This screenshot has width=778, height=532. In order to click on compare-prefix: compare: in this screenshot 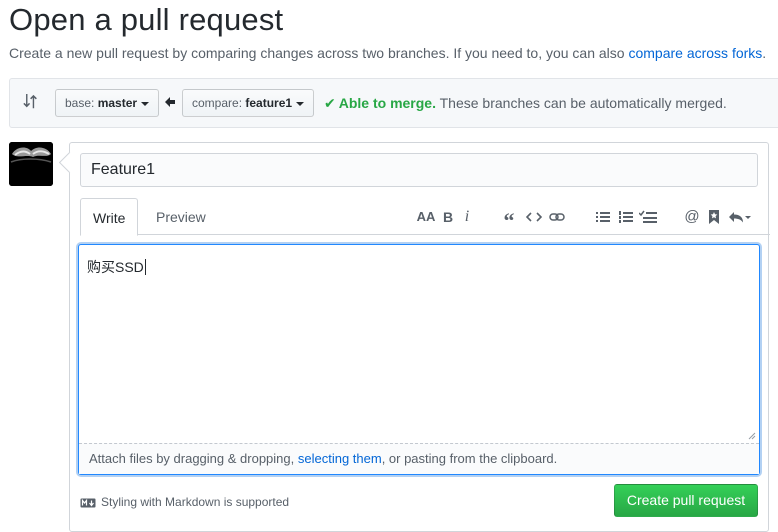, I will do `click(217, 103)`.